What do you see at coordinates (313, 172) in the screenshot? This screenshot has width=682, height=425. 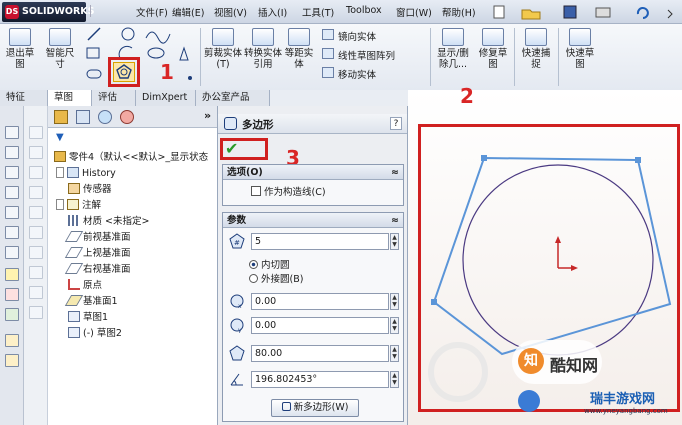 I see `options-group-header: 选项(O) ≈` at bounding box center [313, 172].